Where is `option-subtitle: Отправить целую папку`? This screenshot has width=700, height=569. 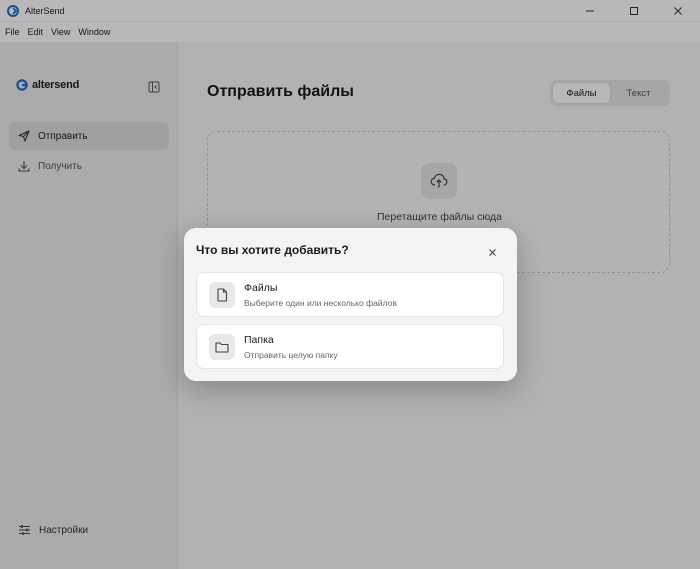
option-subtitle: Отправить целую папку is located at coordinates (291, 355).